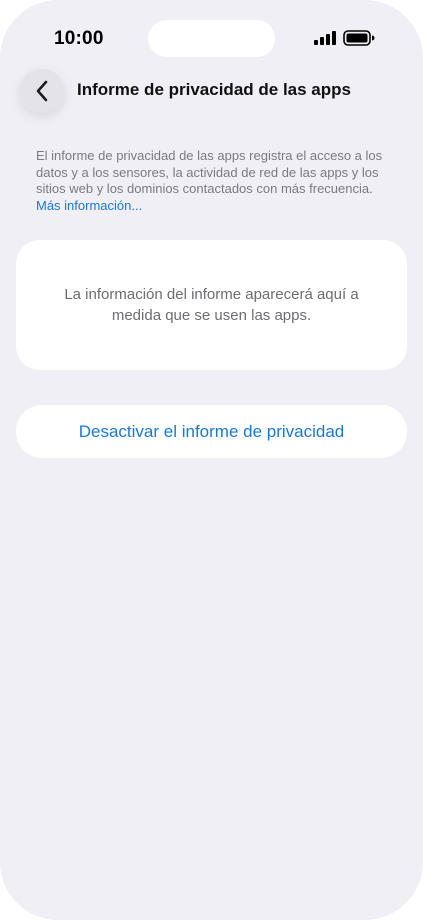 The width and height of the screenshot is (423, 920). I want to click on disable-report-button: Desactivar el informe de privacidad, so click(211, 431).